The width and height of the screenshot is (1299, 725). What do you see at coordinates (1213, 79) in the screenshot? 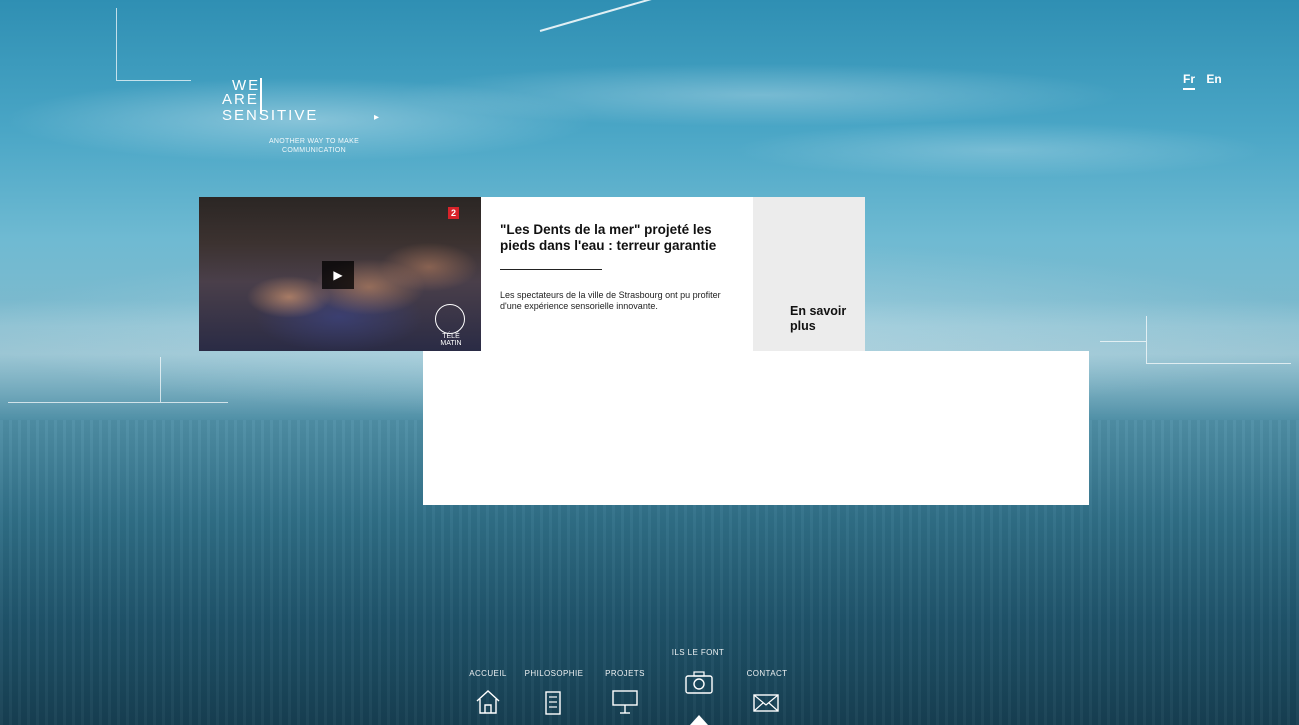
I see `lang-en: En` at bounding box center [1213, 79].